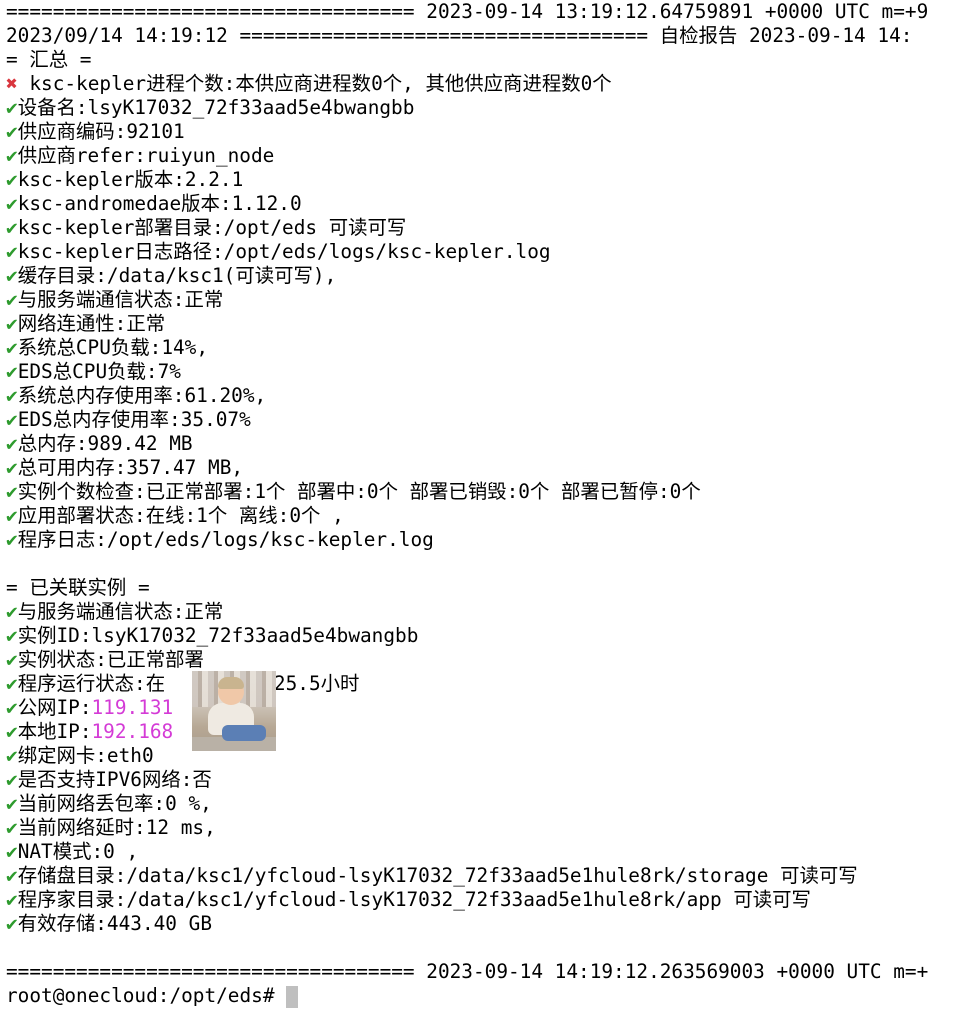 This screenshot has height=1010, width=968. I want to click on terminal-line: ✔系统总CPU负载:14%,, so click(487, 348).